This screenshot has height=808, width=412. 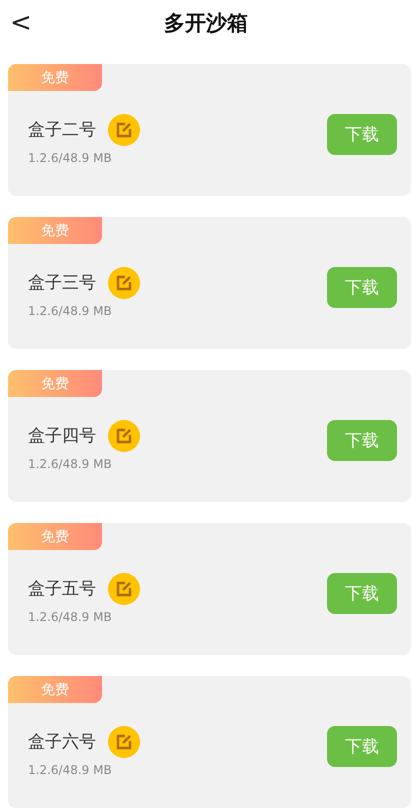 I want to click on app-name: 盒子二号, so click(x=62, y=130).